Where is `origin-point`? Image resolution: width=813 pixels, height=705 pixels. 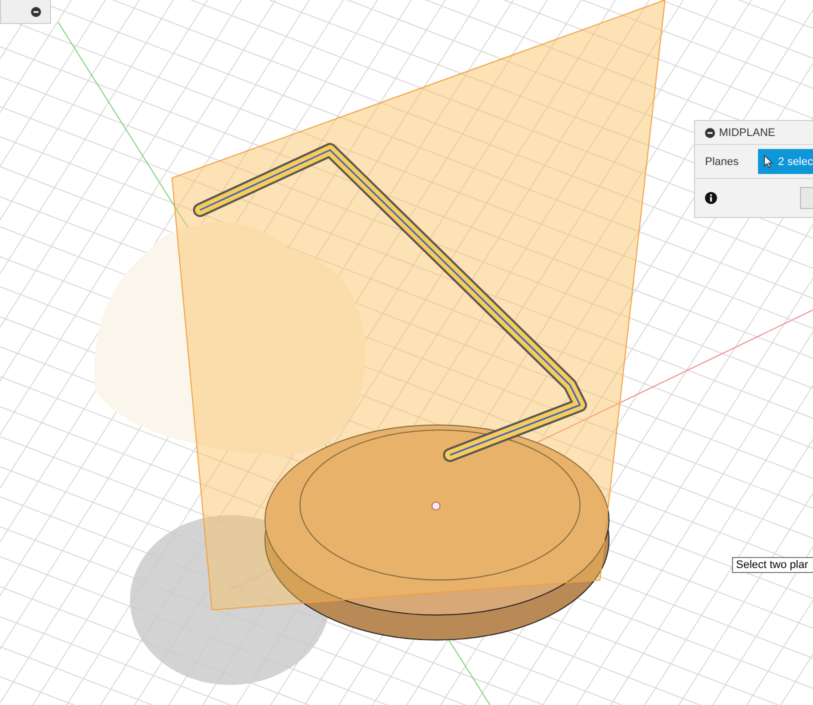 origin-point is located at coordinates (436, 506).